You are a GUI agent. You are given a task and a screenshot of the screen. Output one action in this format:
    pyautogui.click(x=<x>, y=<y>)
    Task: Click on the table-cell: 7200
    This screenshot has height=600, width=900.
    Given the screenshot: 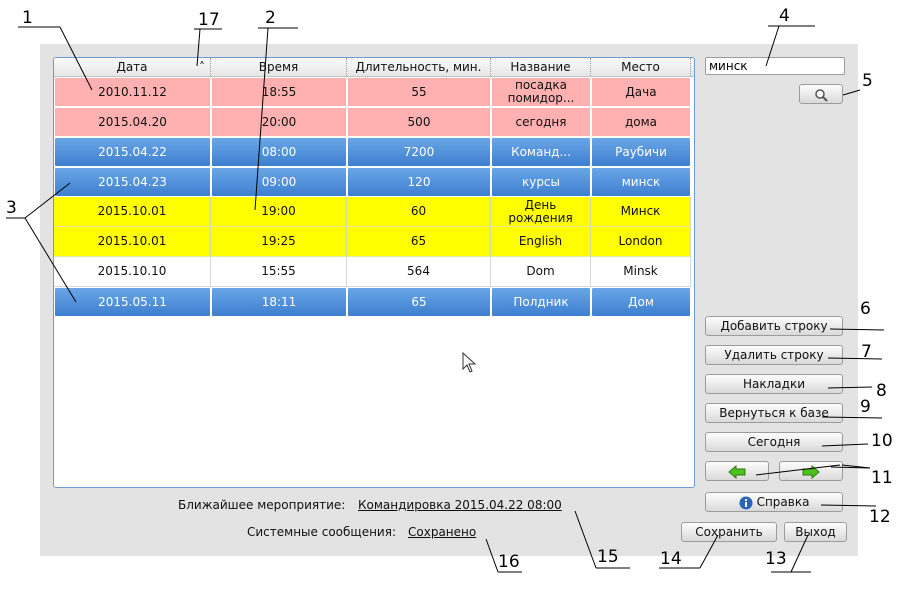 What is the action you would take?
    pyautogui.click(x=419, y=152)
    